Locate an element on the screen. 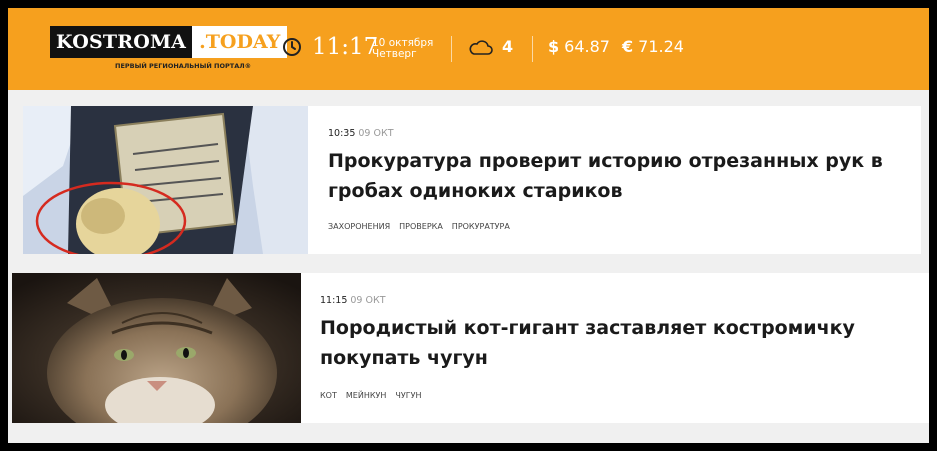  news-tag: ПРОКУРАТУРА is located at coordinates (481, 226).